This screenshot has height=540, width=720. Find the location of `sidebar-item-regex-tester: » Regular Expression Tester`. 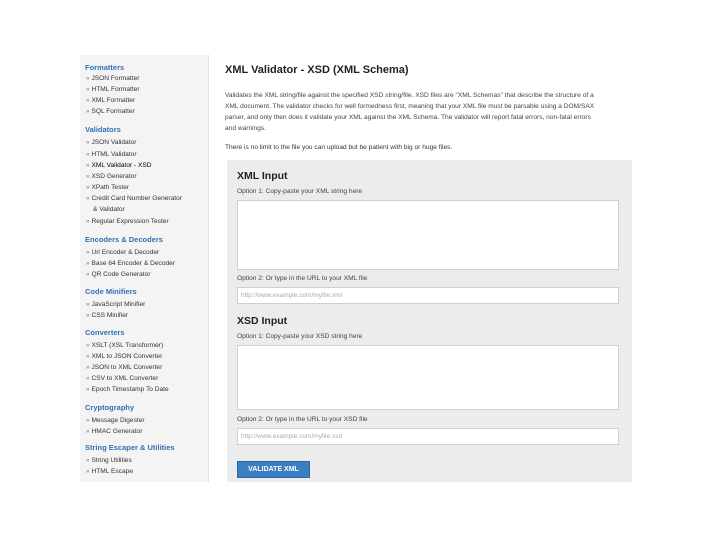

sidebar-item-regex-tester: » Regular Expression Tester is located at coordinates (127, 221).